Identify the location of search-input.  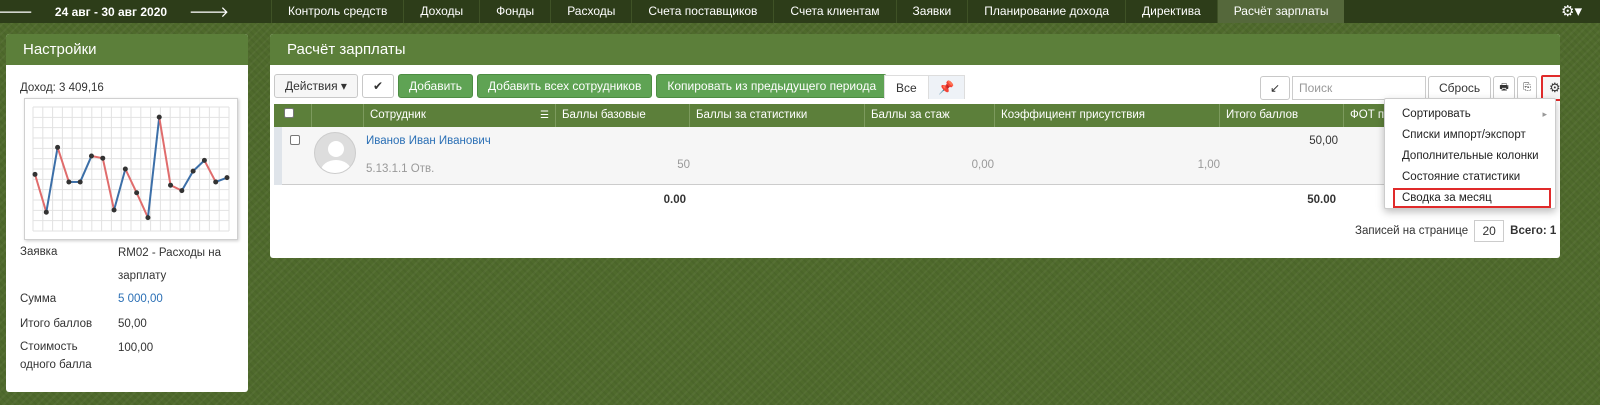
(1359, 88).